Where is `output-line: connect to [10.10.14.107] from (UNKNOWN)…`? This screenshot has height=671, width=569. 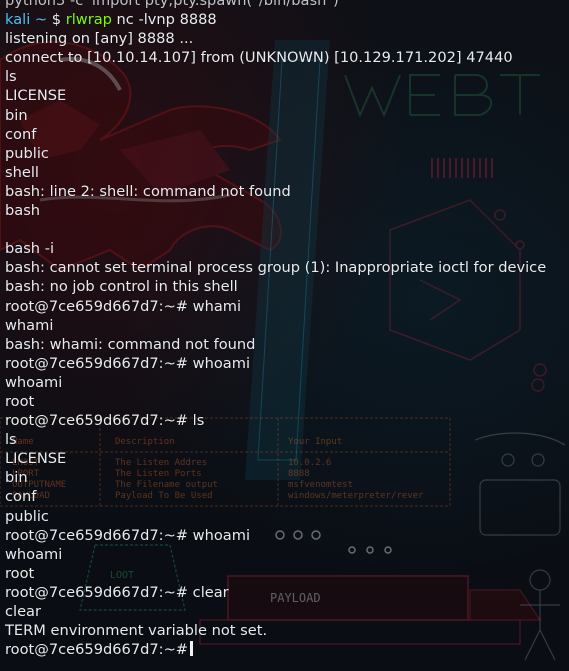 output-line: connect to [10.10.14.107] from (UNKNOWN)… is located at coordinates (259, 58).